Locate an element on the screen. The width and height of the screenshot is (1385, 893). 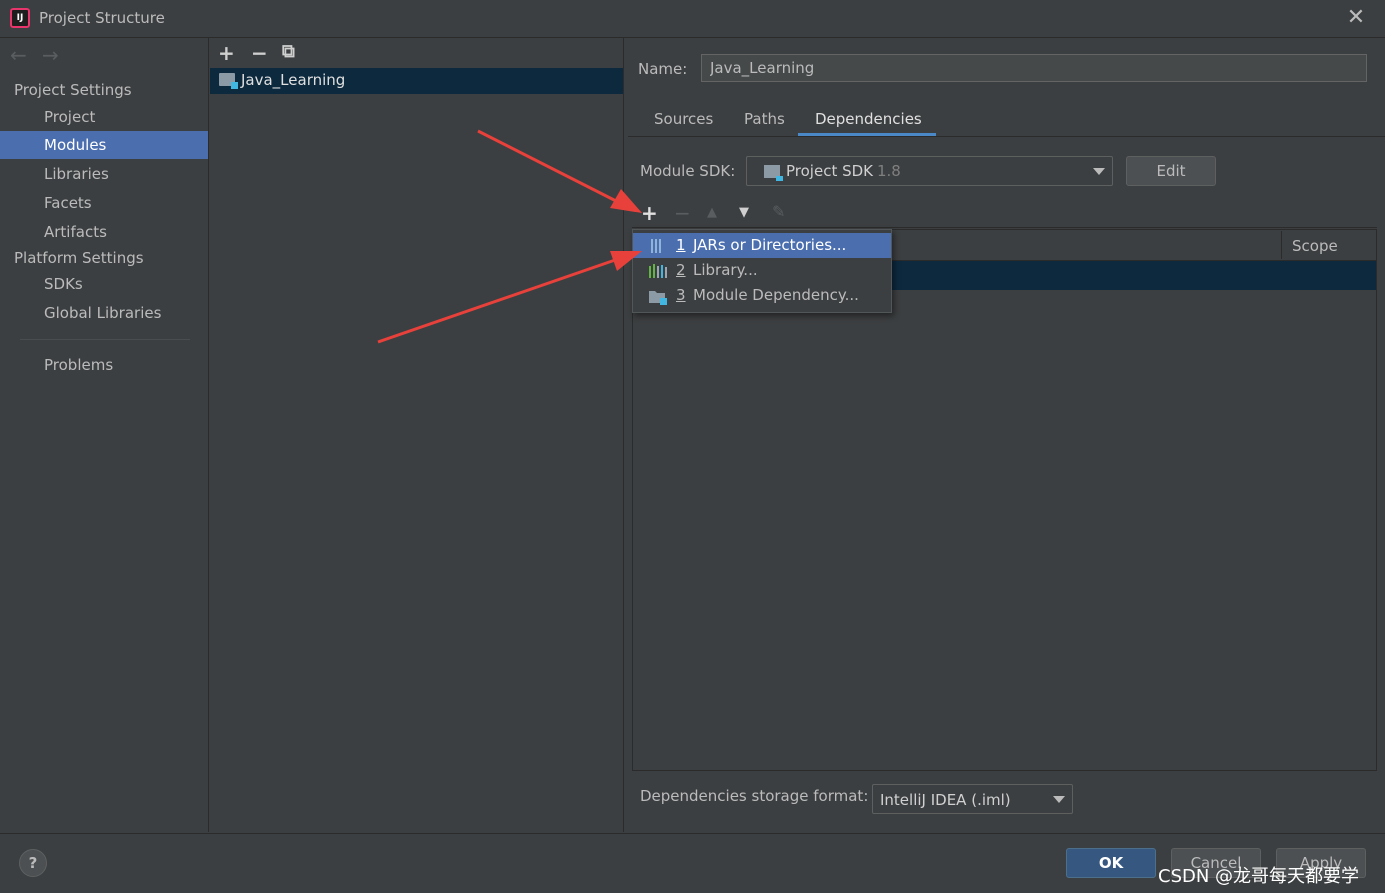
copy-module-button: ⧉ is located at coordinates (288, 51).